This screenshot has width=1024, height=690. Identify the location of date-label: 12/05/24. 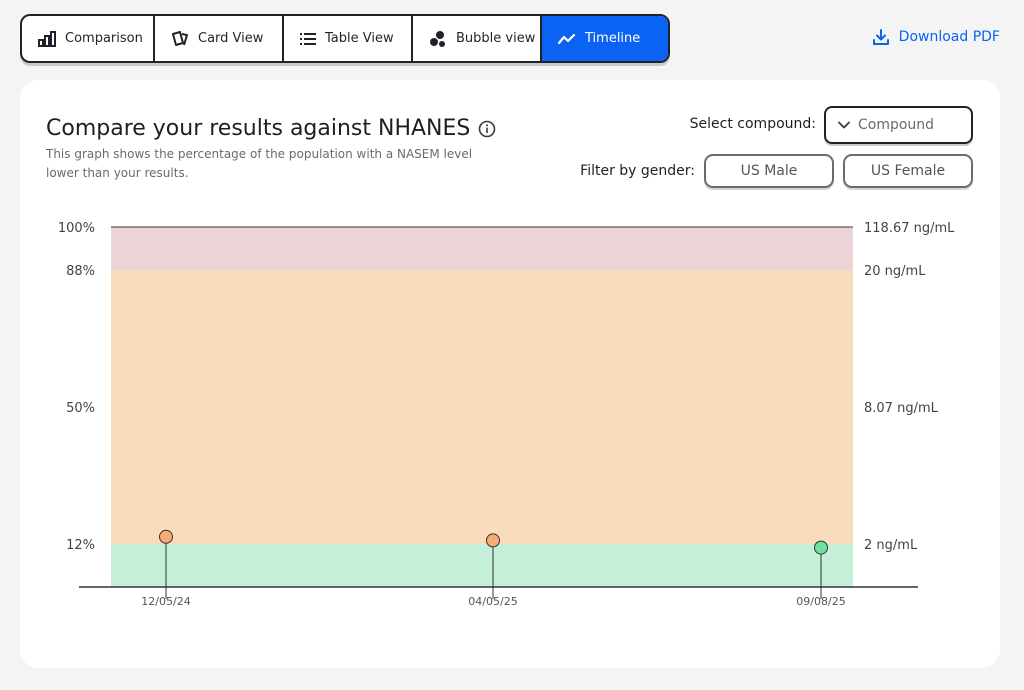
(165, 601).